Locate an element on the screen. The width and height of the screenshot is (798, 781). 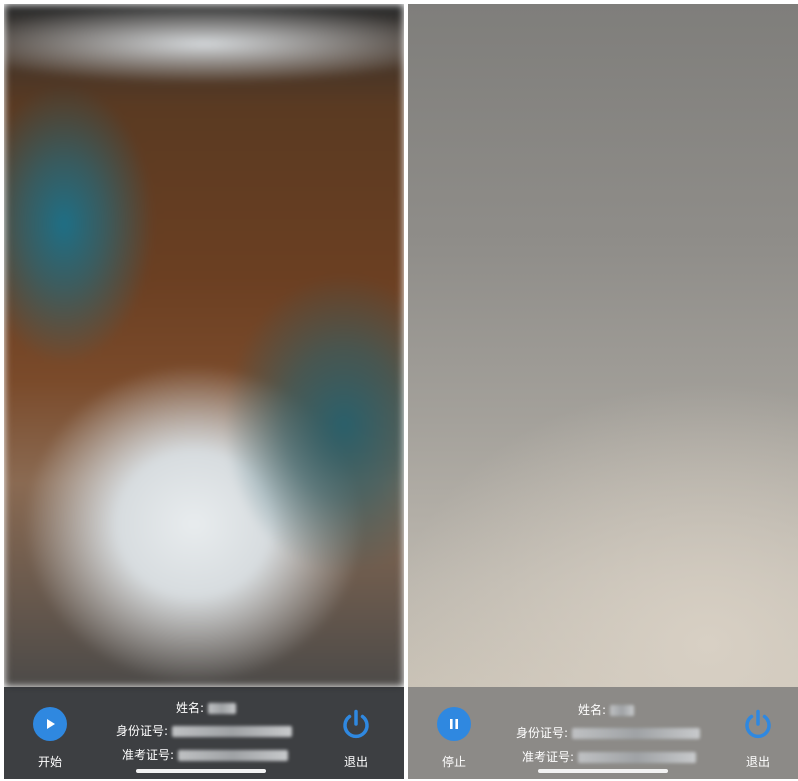
control-bar: 停止 姓名: 身份证号: 准考证号: 退出 is located at coordinates (603, 733).